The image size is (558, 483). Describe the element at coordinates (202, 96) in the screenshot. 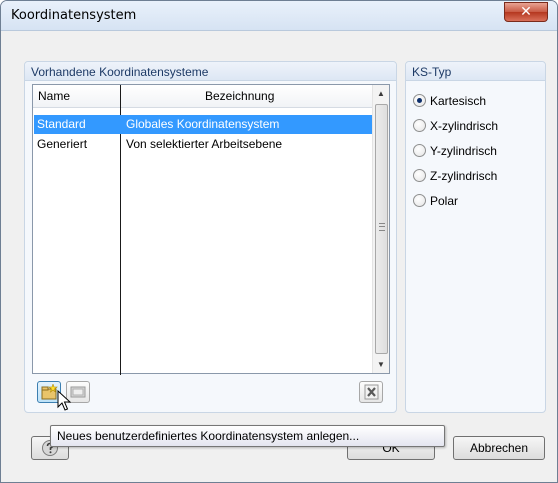

I see `list-header: Name Bezeichnung` at that location.